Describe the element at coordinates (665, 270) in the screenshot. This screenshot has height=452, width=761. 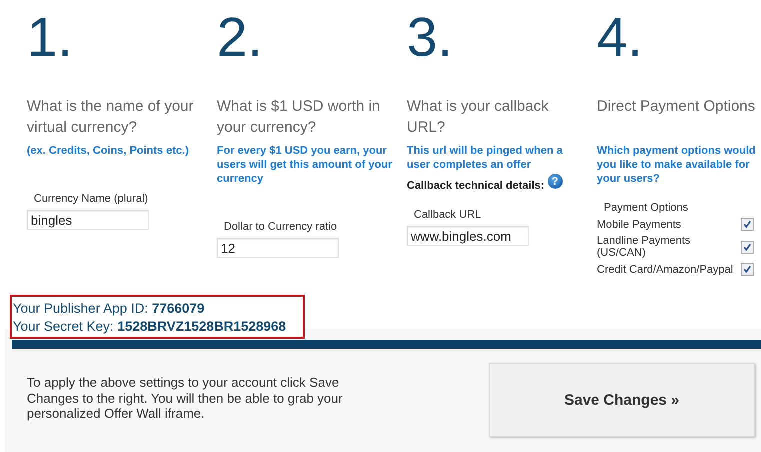
I see `option-label: Credit Card/Amazon/Paypal` at that location.